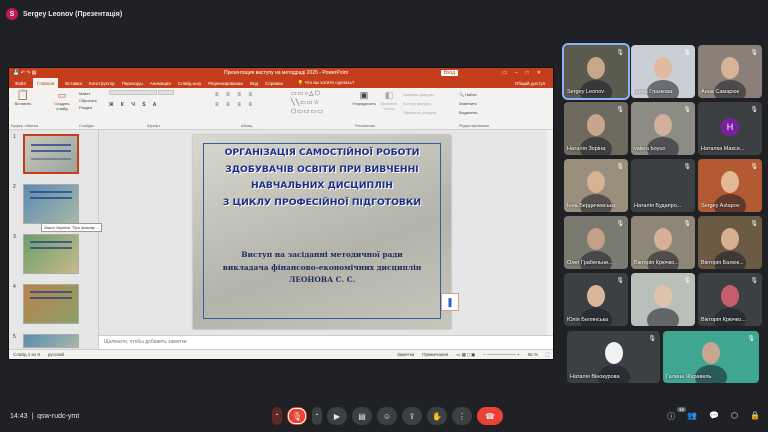  Describe the element at coordinates (88, 107) in the screenshot. I see `section-button: Раздел` at that location.